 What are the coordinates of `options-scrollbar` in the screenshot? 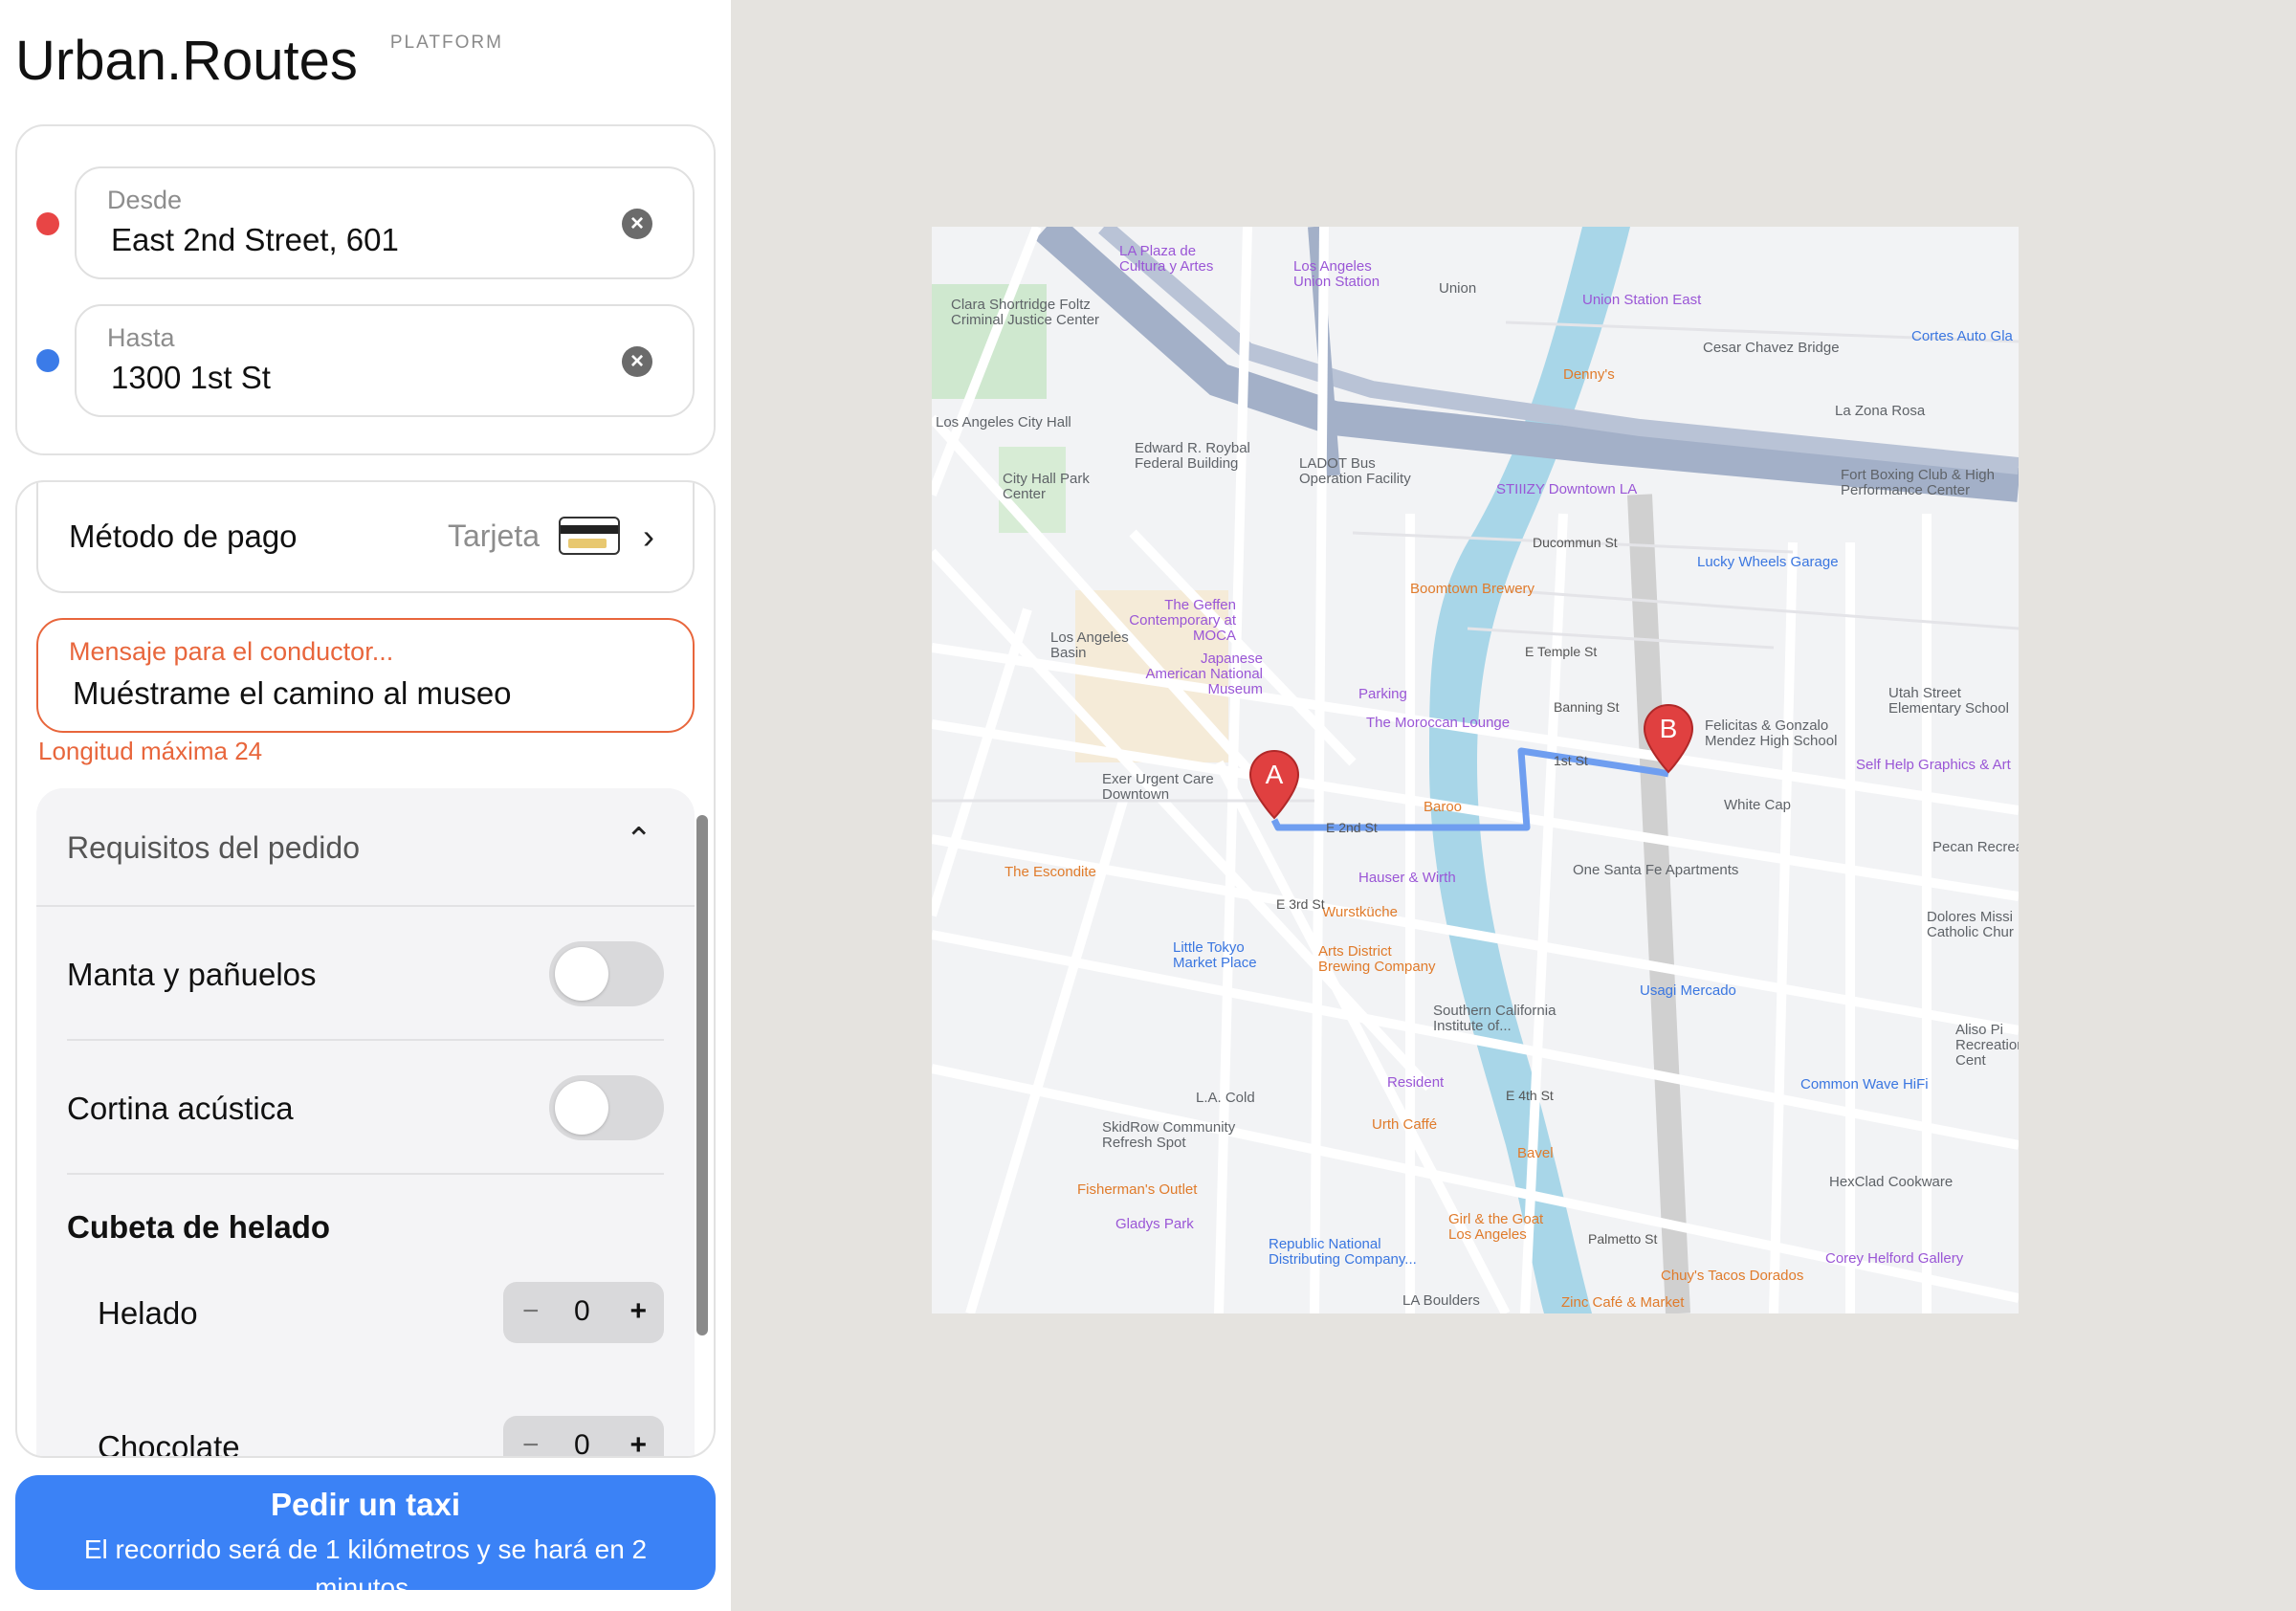 It's located at (702, 1075).